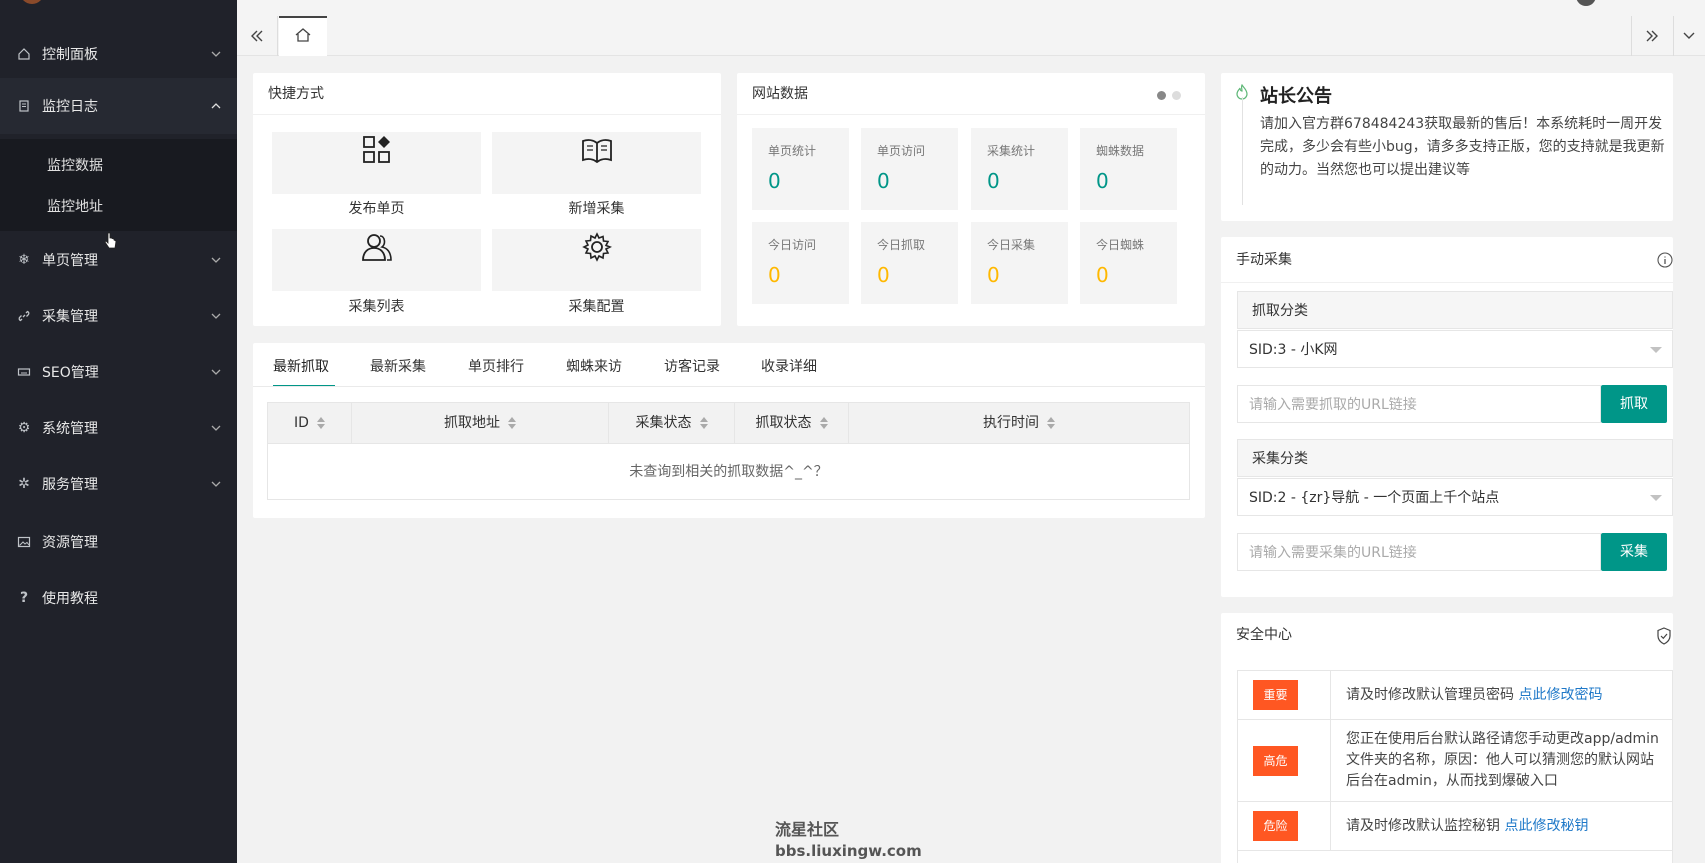 Image resolution: width=1705 pixels, height=863 pixels. What do you see at coordinates (118, 598) in the screenshot?
I see `sidebar-item-tutorial: ? 使用教程` at bounding box center [118, 598].